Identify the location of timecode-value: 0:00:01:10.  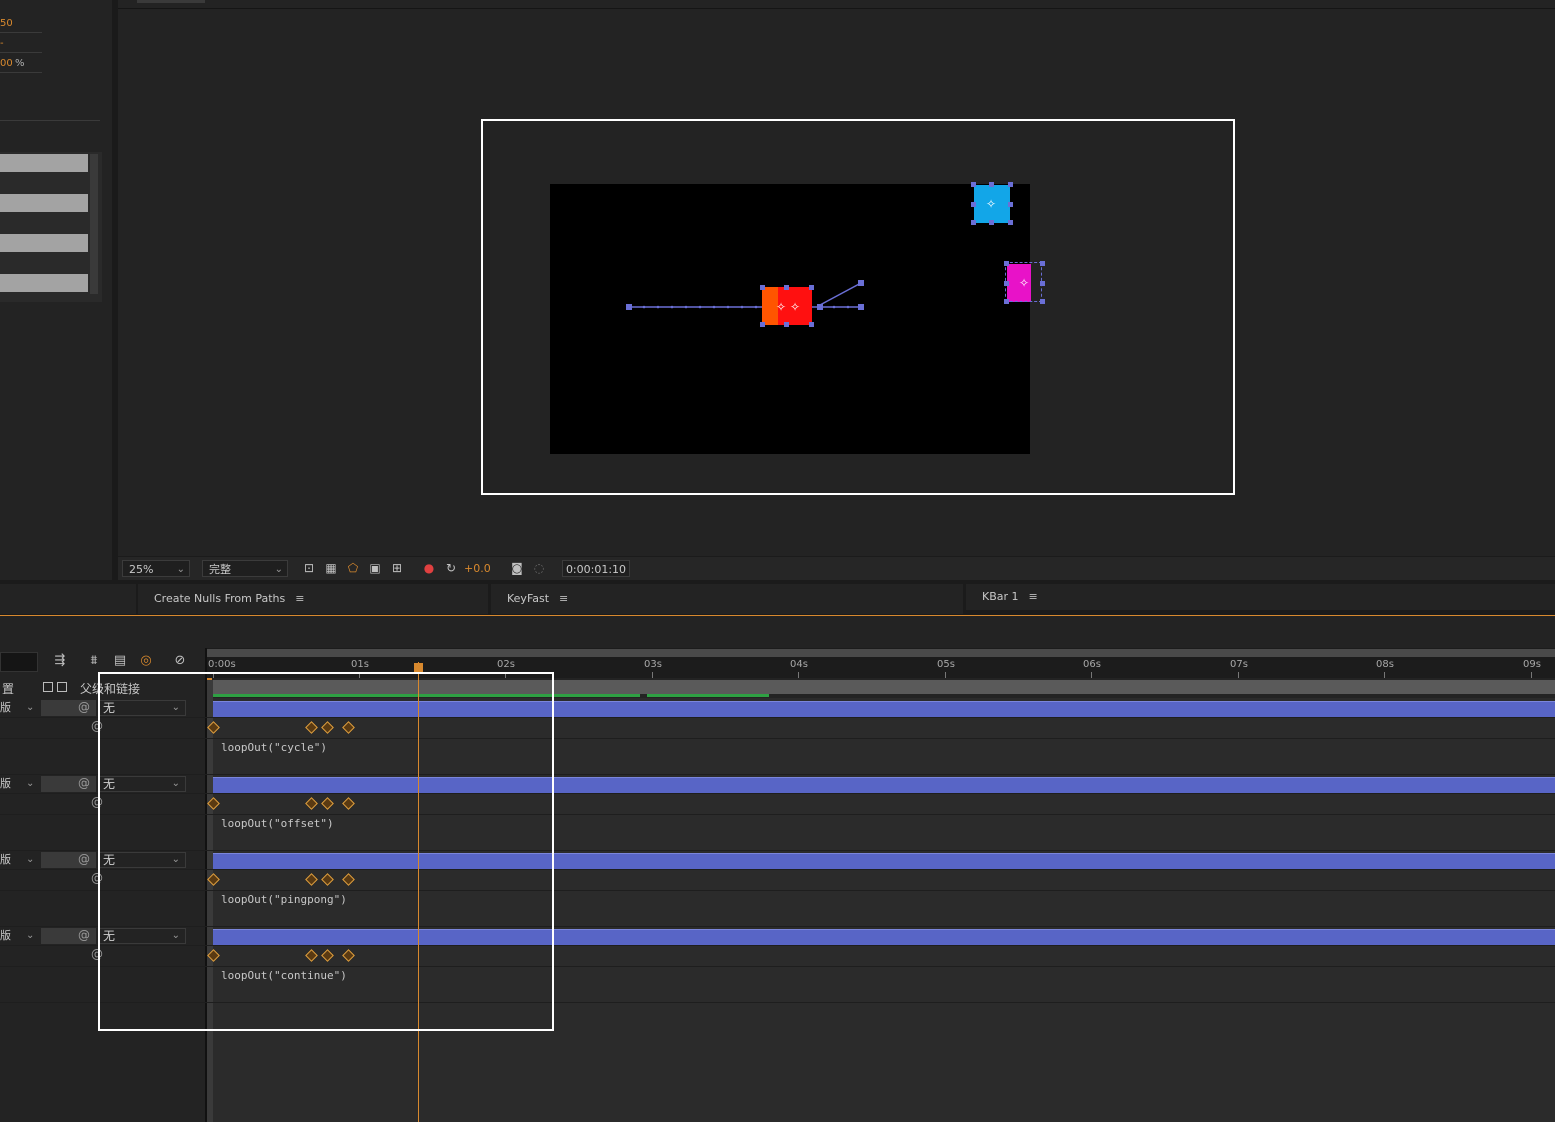
(596, 569).